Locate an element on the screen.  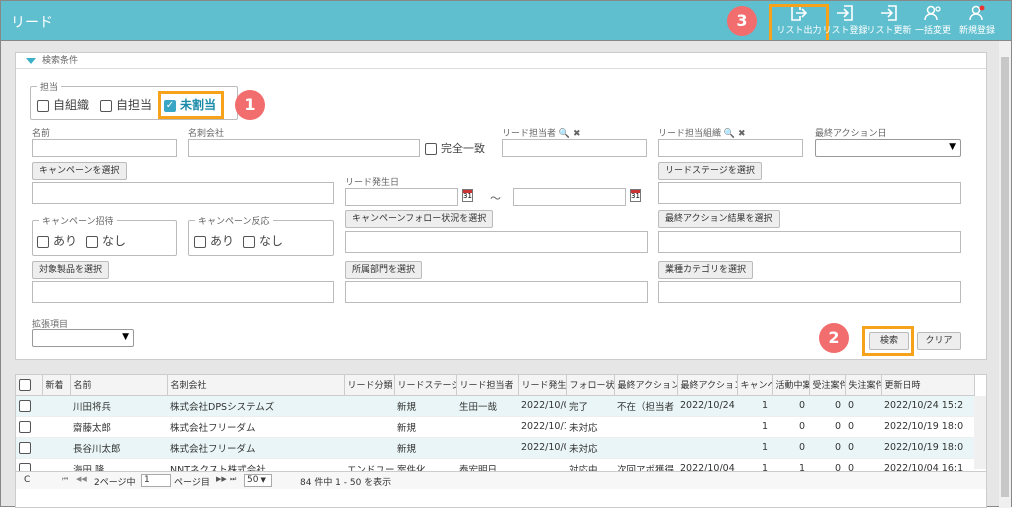
table-cell: 1 is located at coordinates (754, 406).